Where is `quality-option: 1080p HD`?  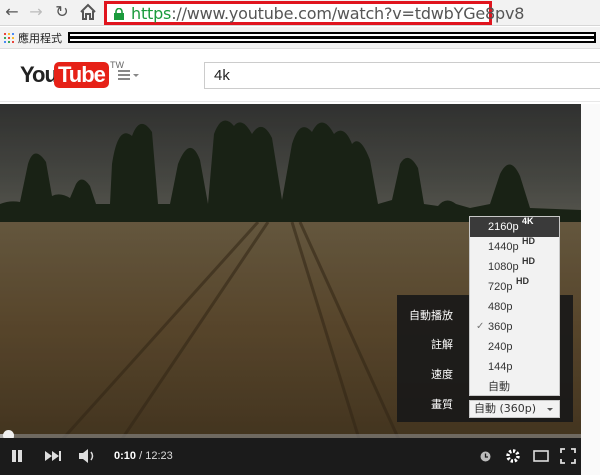 quality-option: 1080p HD is located at coordinates (514, 266).